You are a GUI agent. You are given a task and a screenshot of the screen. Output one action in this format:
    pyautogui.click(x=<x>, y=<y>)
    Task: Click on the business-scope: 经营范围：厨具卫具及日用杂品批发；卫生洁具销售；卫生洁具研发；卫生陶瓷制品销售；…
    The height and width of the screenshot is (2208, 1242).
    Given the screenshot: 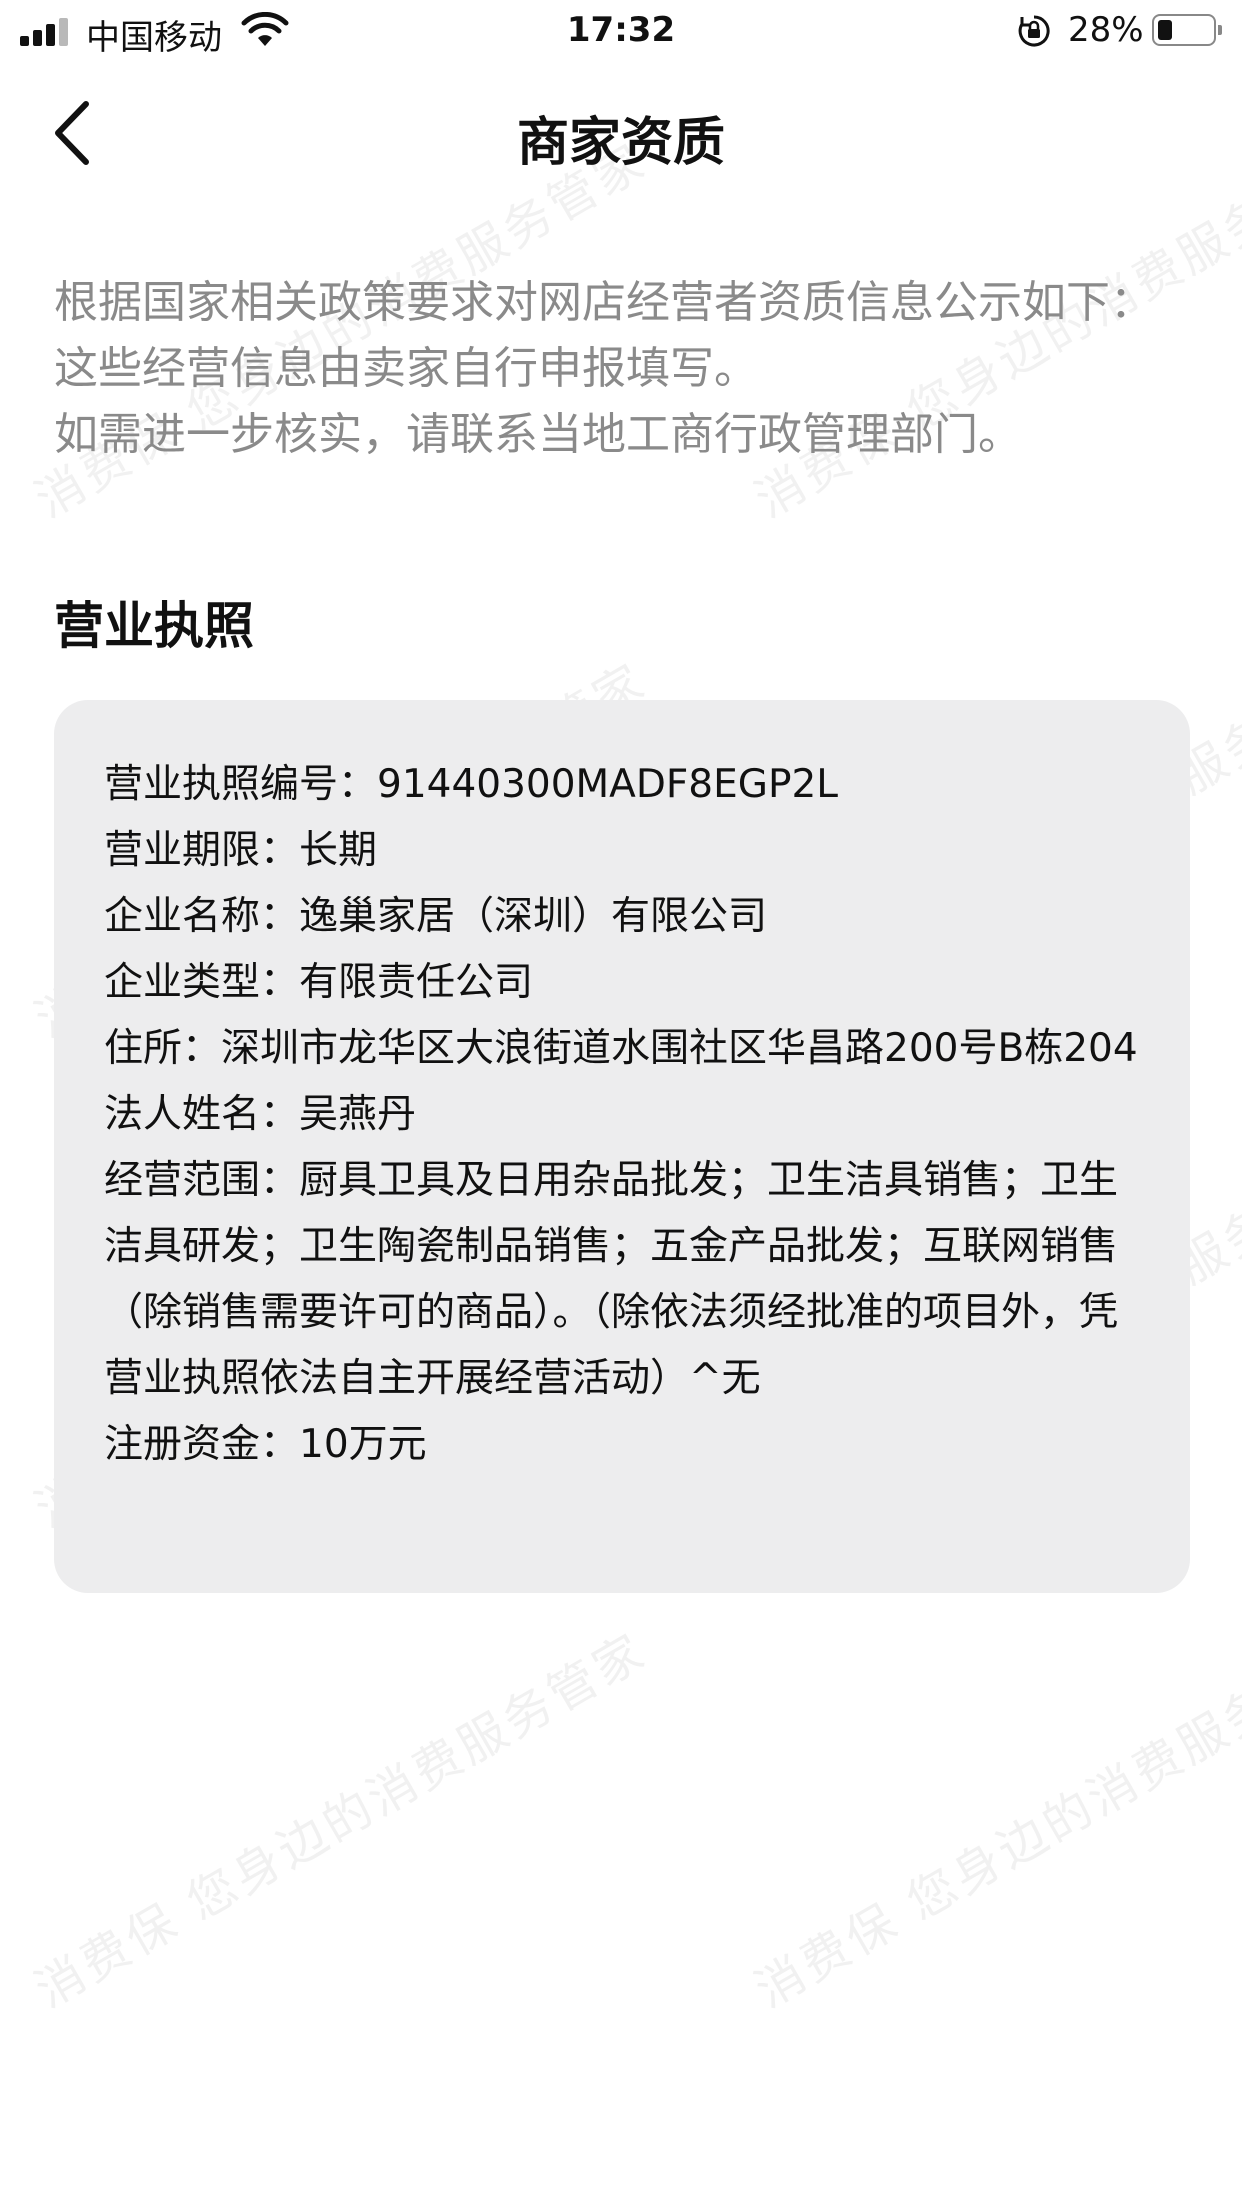 What is the action you would take?
    pyautogui.click(x=611, y=1279)
    